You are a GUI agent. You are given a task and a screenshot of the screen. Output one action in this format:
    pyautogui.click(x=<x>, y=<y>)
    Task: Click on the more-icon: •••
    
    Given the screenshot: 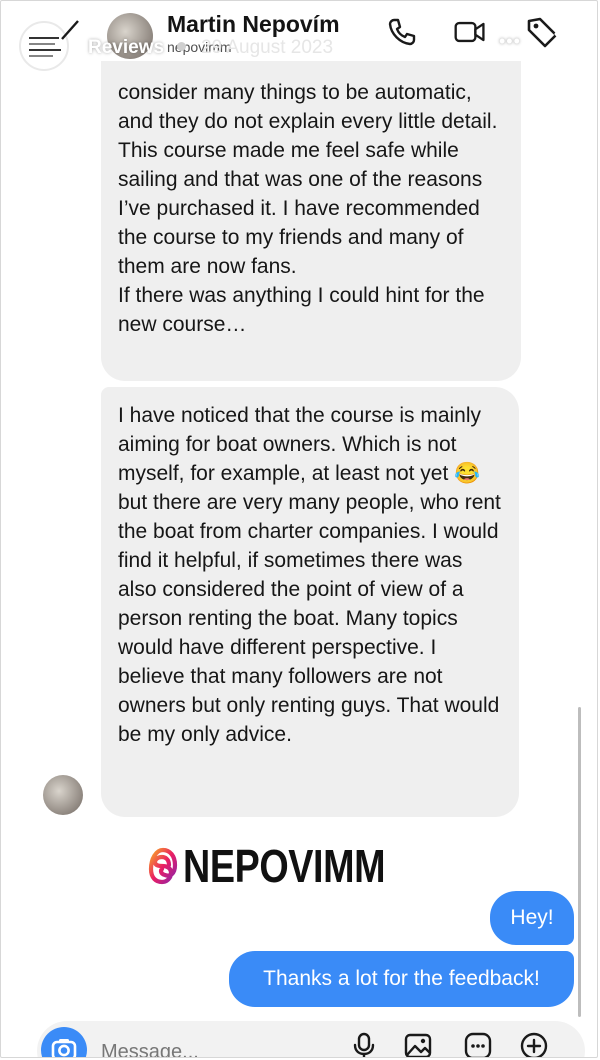 What is the action you would take?
    pyautogui.click(x=510, y=41)
    